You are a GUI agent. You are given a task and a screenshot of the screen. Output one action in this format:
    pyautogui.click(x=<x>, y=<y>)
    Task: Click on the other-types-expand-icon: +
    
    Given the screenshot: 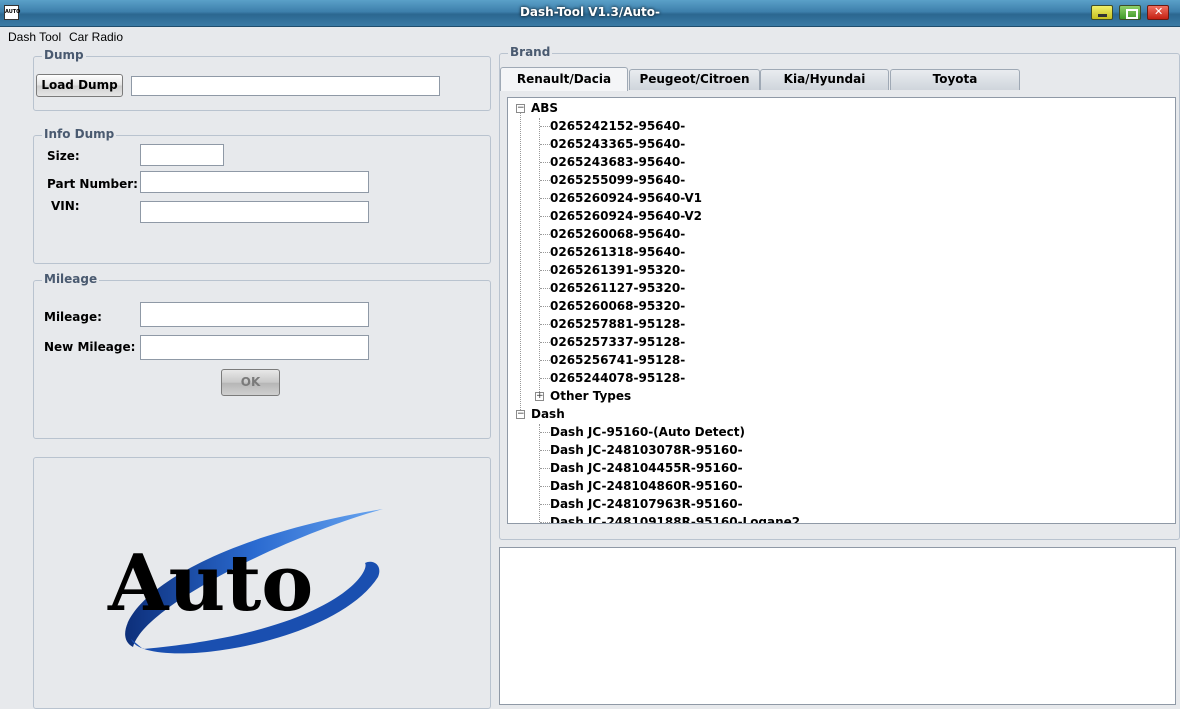 What is the action you would take?
    pyautogui.click(x=539, y=396)
    